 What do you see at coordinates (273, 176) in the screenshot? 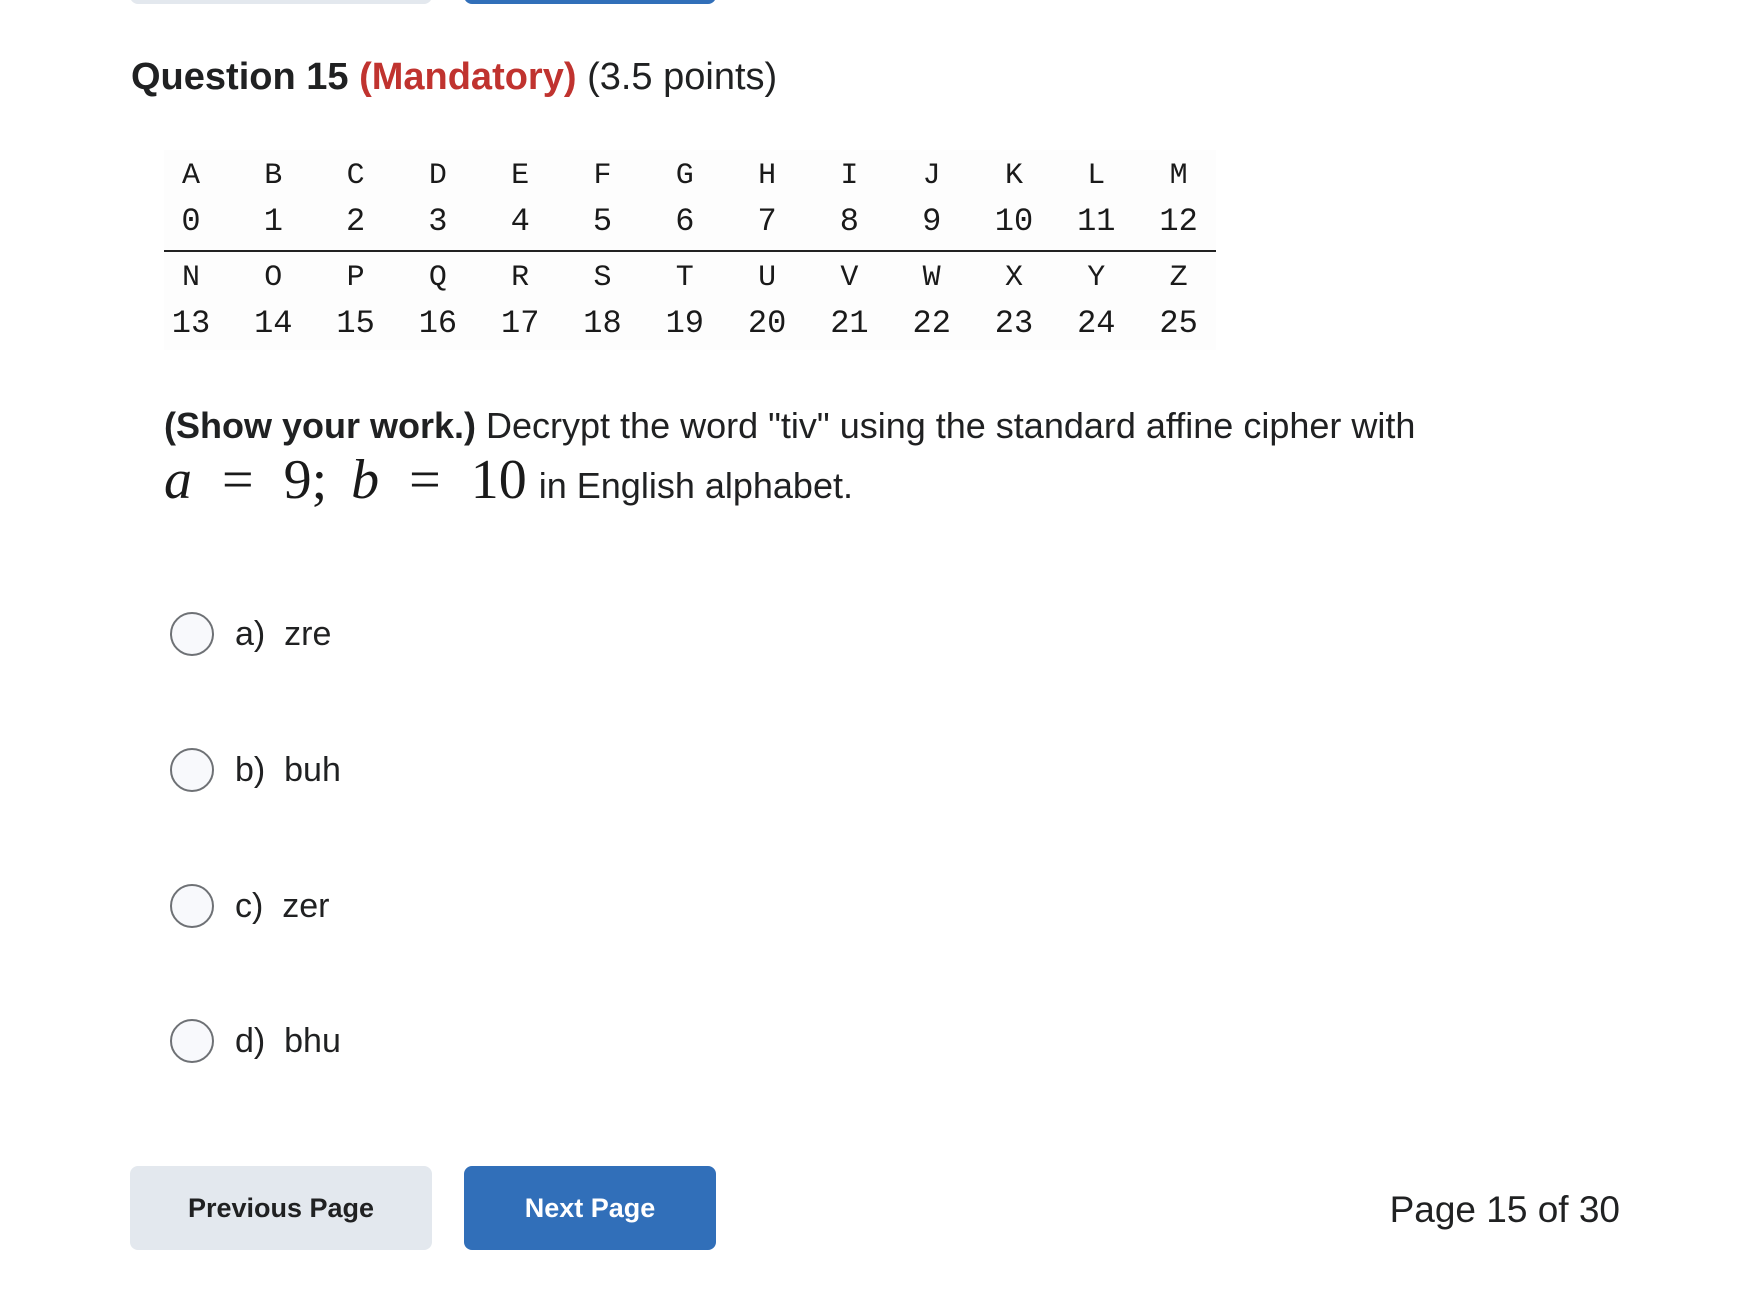
I see `table-letter-cell: B` at bounding box center [273, 176].